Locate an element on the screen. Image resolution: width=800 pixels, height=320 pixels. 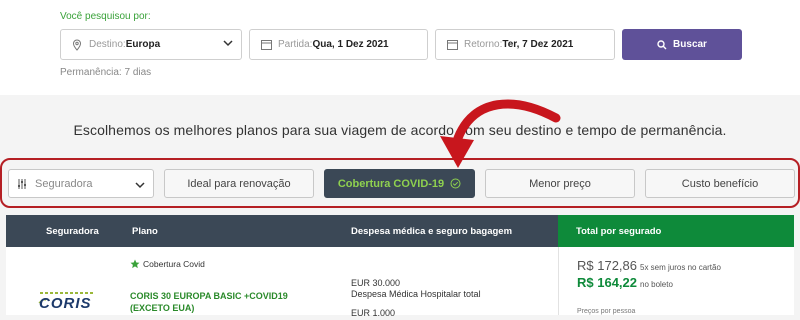
per-person-note: Preços por pessoa is located at coordinates (606, 311).